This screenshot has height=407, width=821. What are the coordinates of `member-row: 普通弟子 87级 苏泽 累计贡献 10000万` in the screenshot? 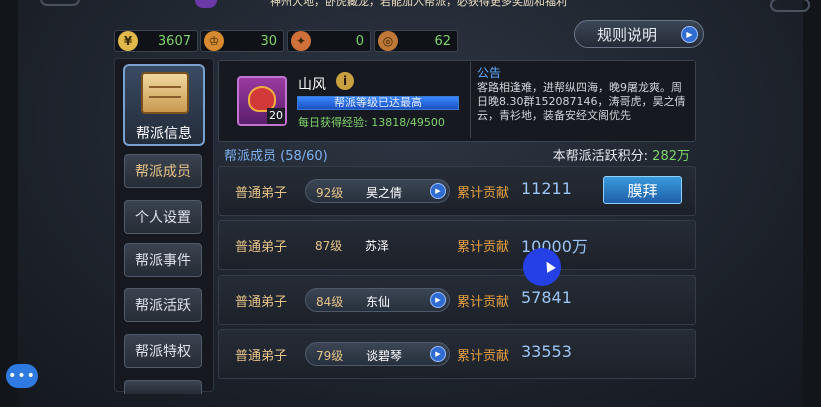 It's located at (457, 245).